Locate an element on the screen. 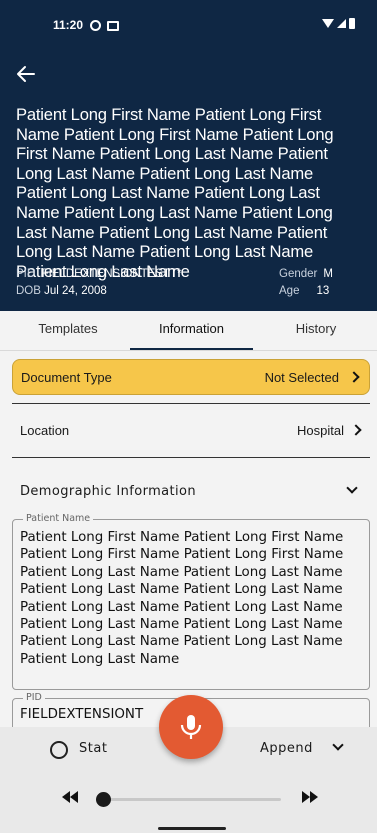  append-dropdown: Append is located at coordinates (286, 748).